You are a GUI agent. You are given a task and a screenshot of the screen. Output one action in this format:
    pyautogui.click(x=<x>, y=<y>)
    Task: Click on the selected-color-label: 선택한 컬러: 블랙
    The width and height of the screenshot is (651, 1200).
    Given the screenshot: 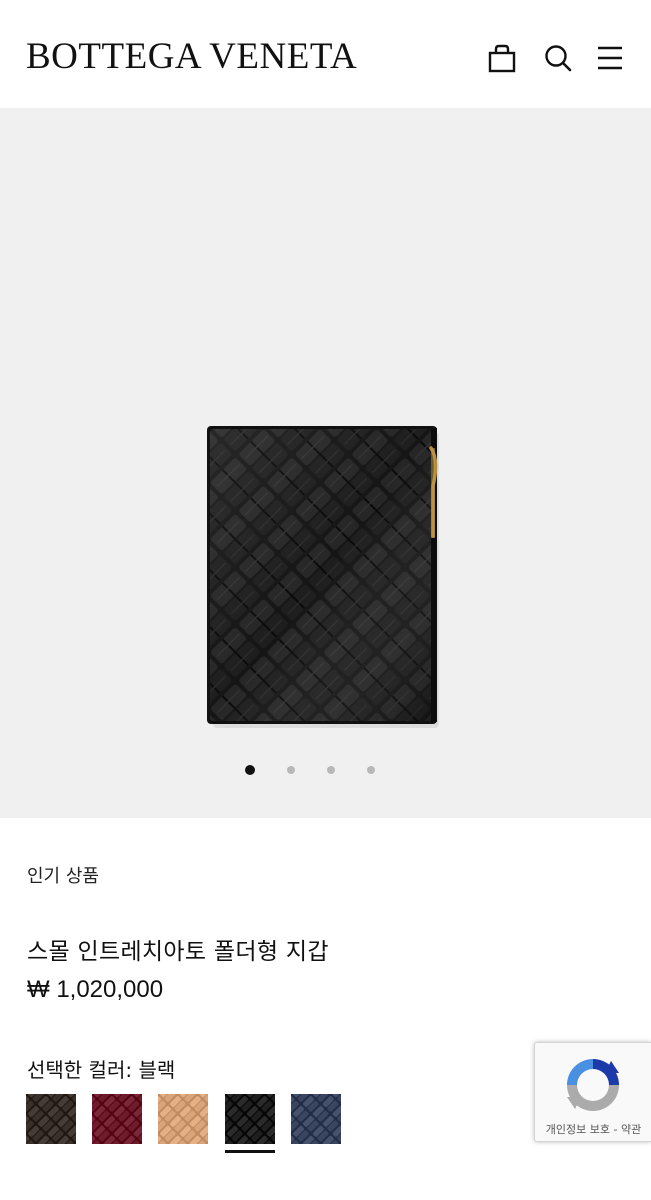 What is the action you would take?
    pyautogui.click(x=101, y=1070)
    